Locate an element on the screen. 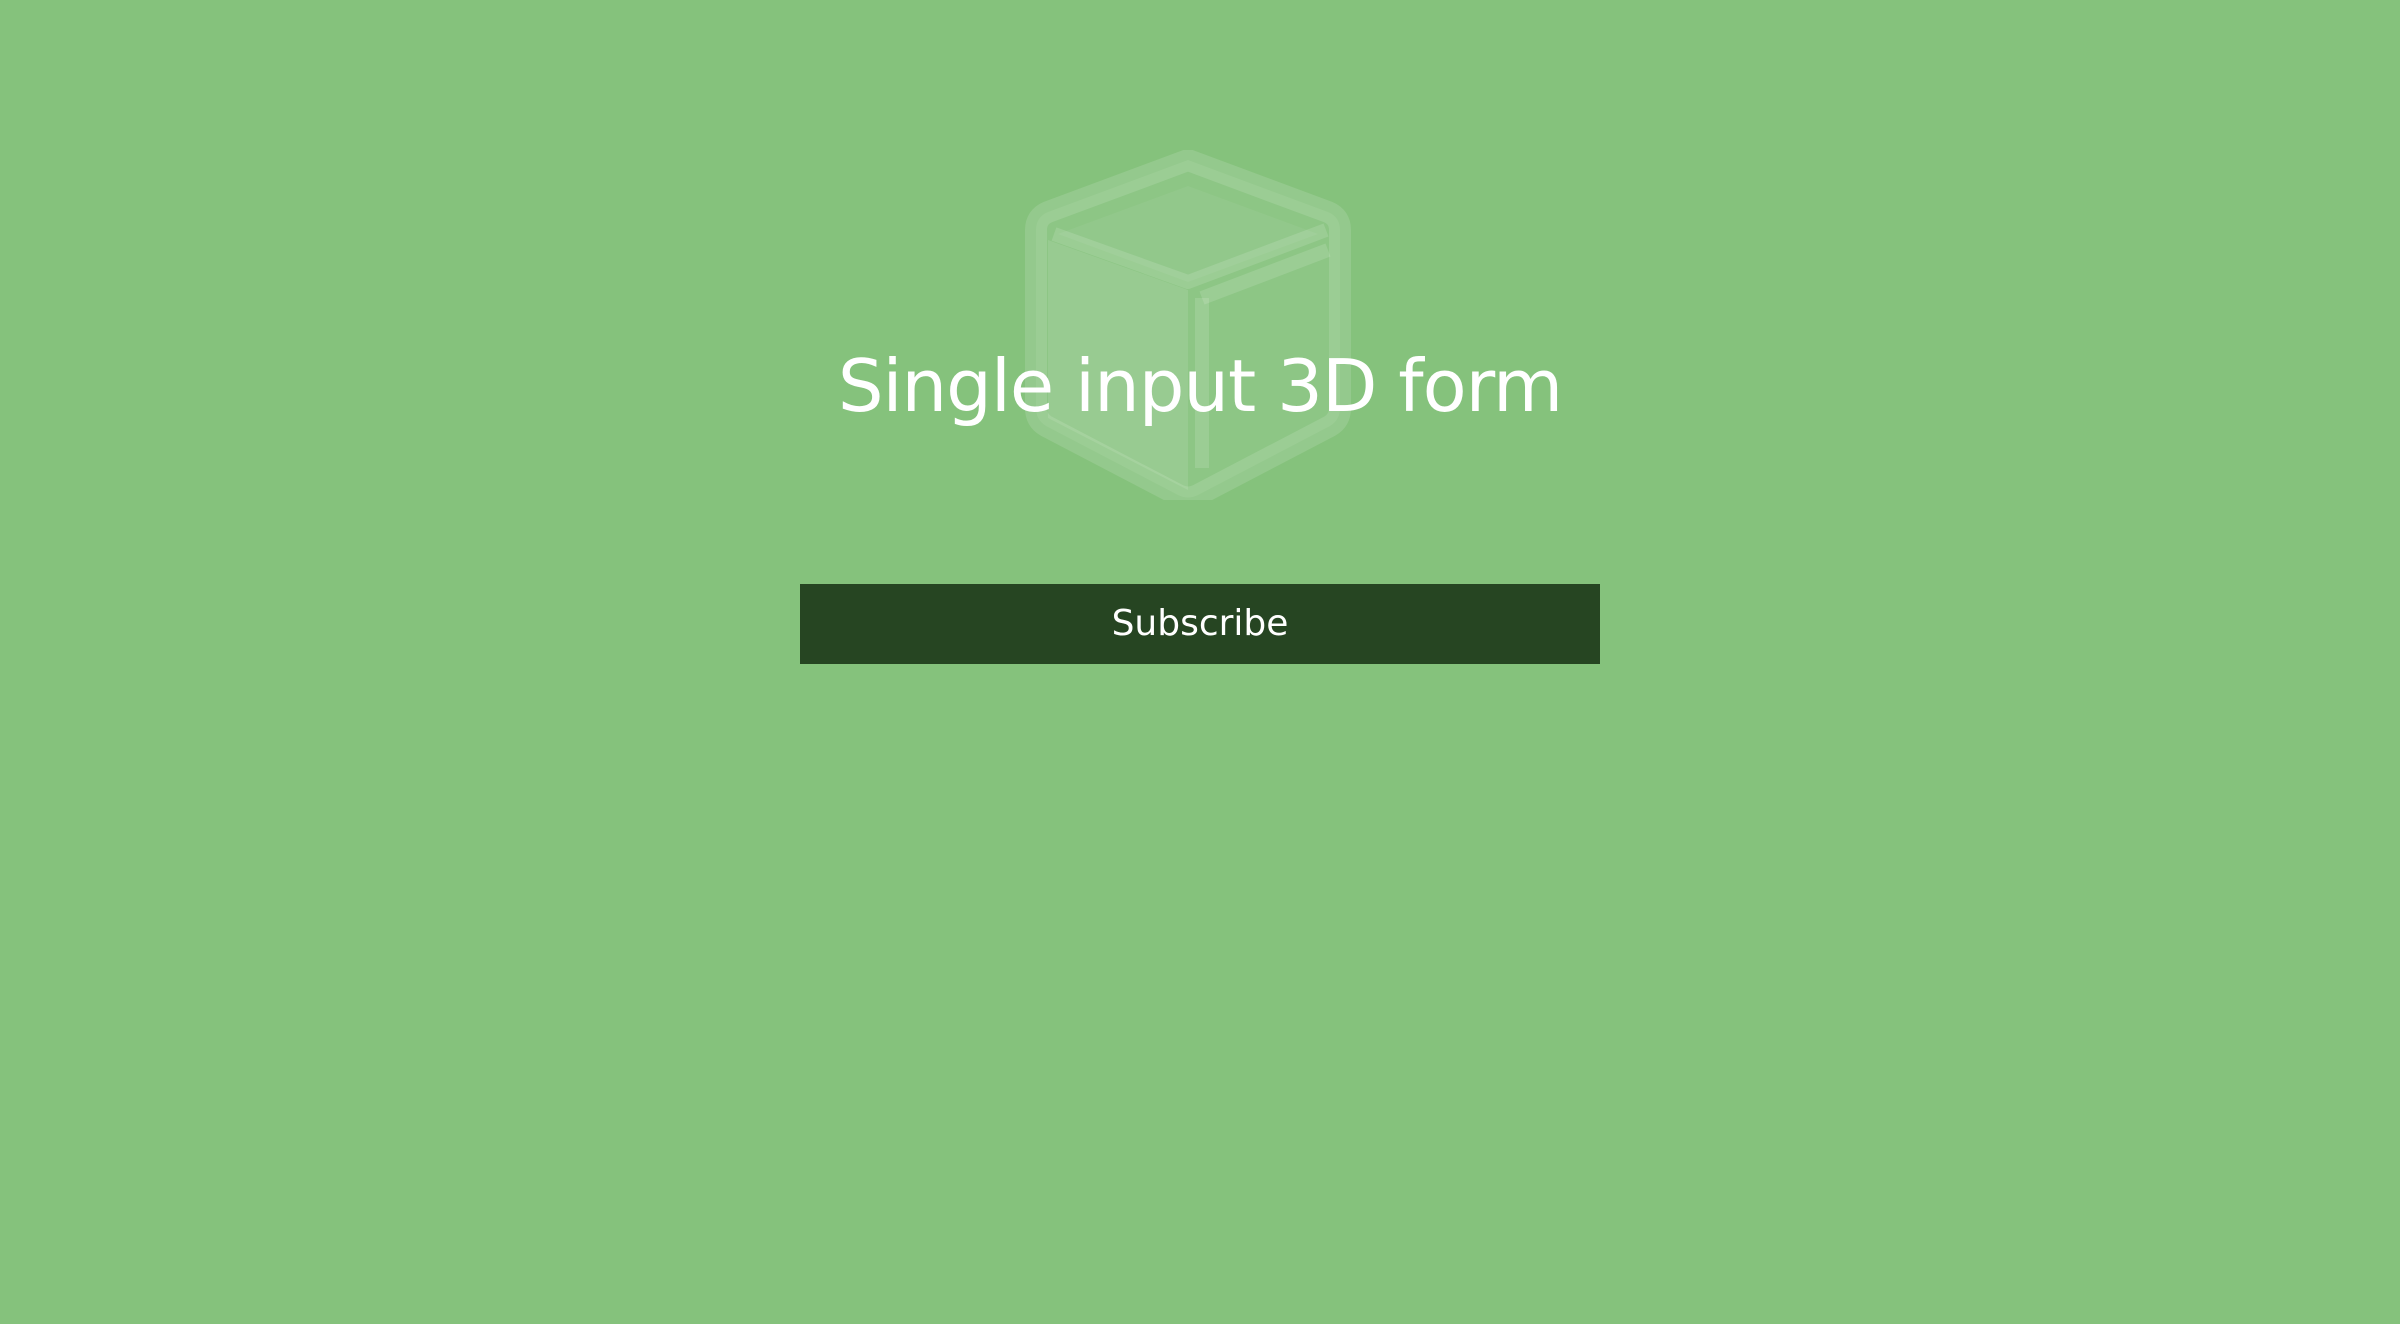 This screenshot has height=1324, width=2400. subscribe-form: Subscribe is located at coordinates (1200, 624).